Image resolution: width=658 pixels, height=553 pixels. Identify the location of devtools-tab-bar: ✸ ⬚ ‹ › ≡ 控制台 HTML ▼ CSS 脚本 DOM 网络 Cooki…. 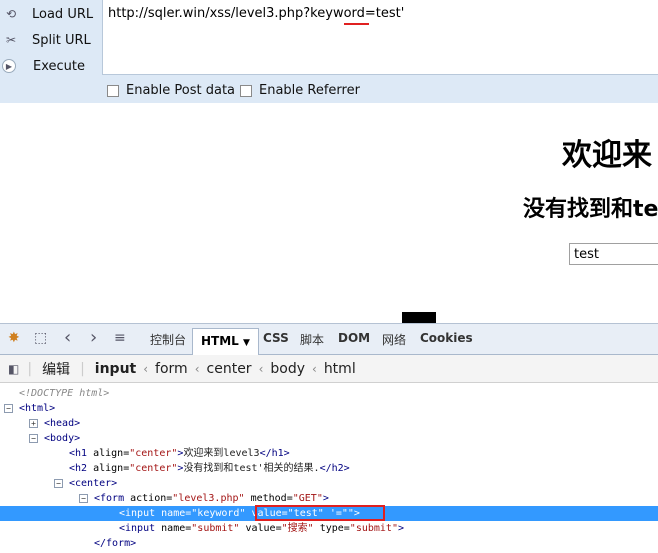
(329, 339).